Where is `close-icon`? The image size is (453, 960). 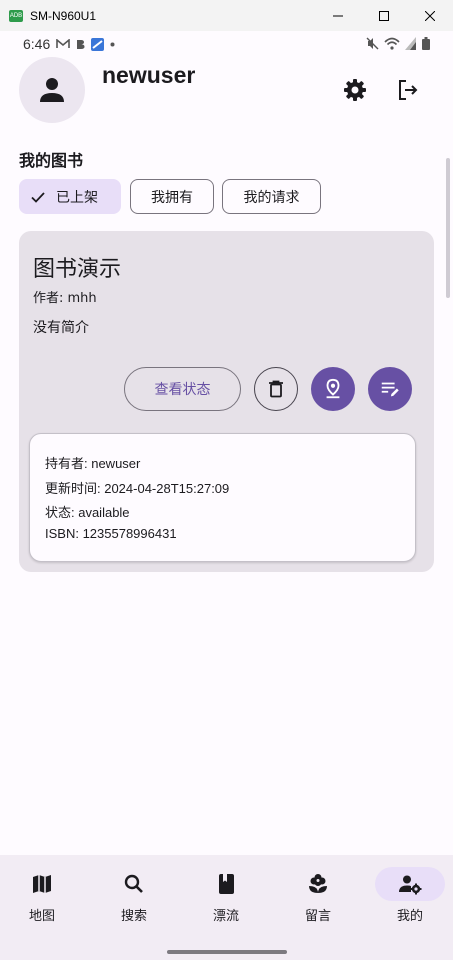
close-icon is located at coordinates (430, 15).